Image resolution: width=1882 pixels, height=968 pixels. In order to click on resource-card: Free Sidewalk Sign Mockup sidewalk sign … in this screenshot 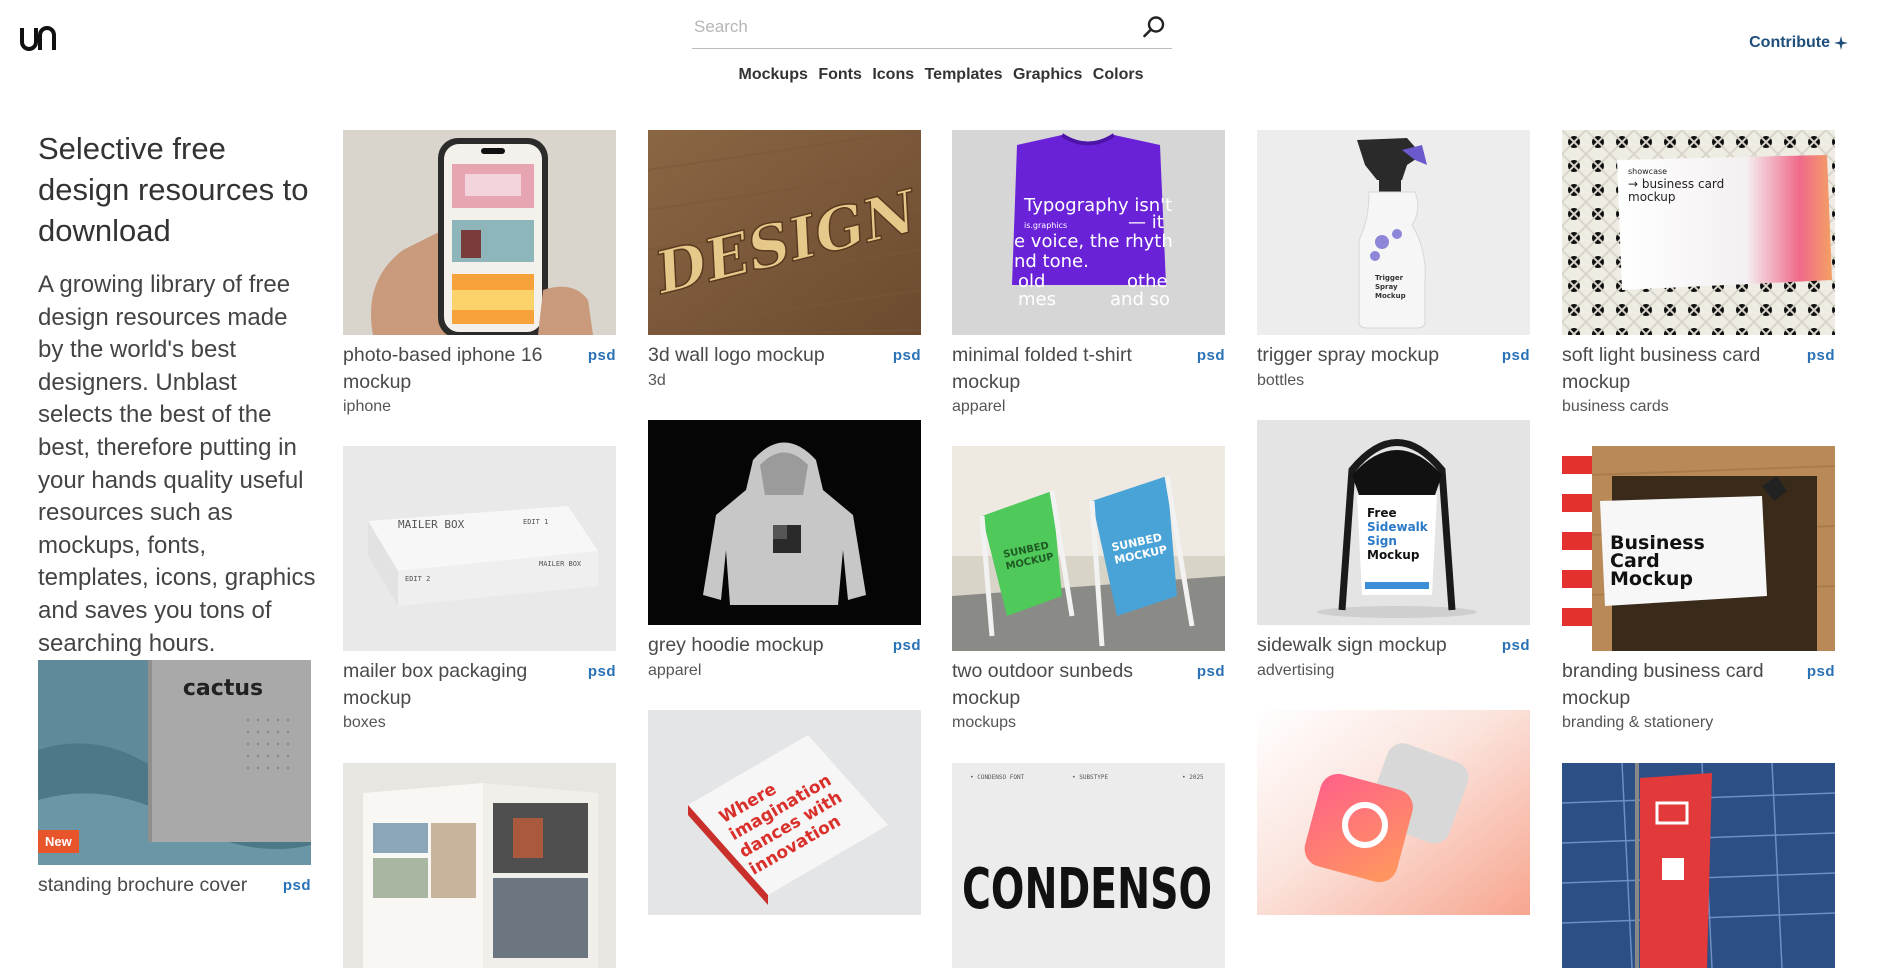, I will do `click(1393, 550)`.